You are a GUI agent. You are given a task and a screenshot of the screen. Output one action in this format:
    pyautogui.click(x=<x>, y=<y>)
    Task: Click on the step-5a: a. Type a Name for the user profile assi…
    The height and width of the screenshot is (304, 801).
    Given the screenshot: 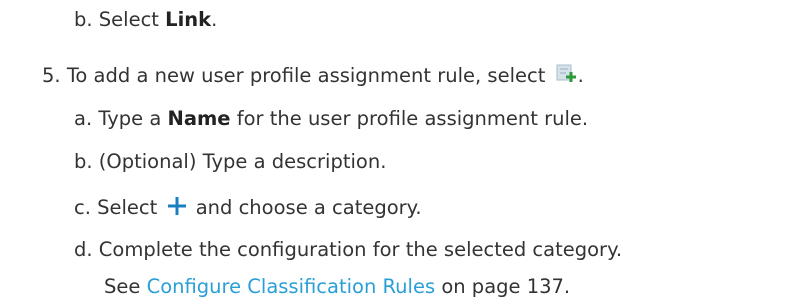 What is the action you would take?
    pyautogui.click(x=331, y=119)
    